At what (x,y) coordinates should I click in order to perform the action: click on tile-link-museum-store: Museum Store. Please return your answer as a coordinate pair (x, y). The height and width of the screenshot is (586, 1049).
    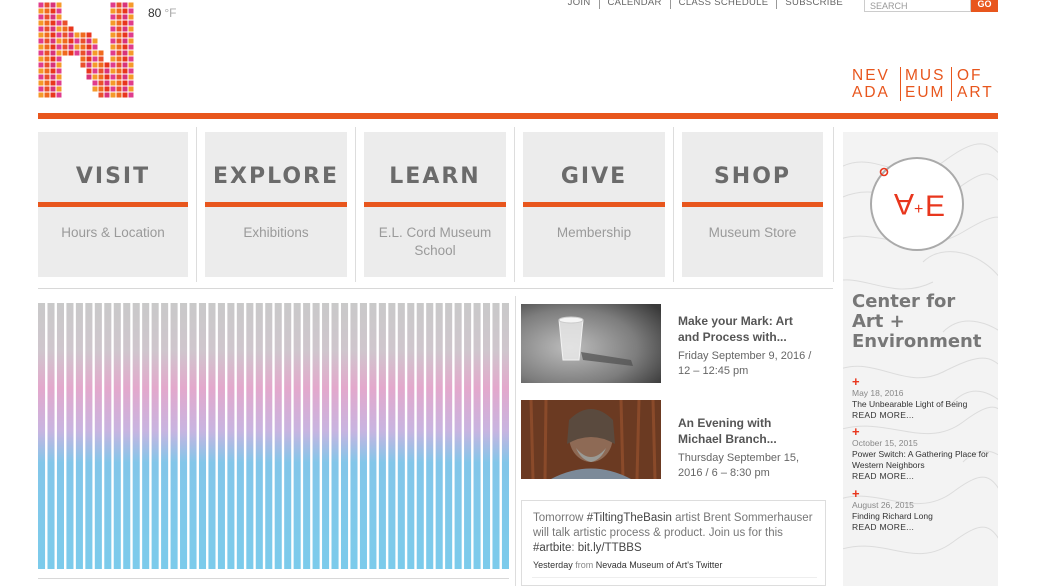
    Looking at the image, I should click on (752, 233).